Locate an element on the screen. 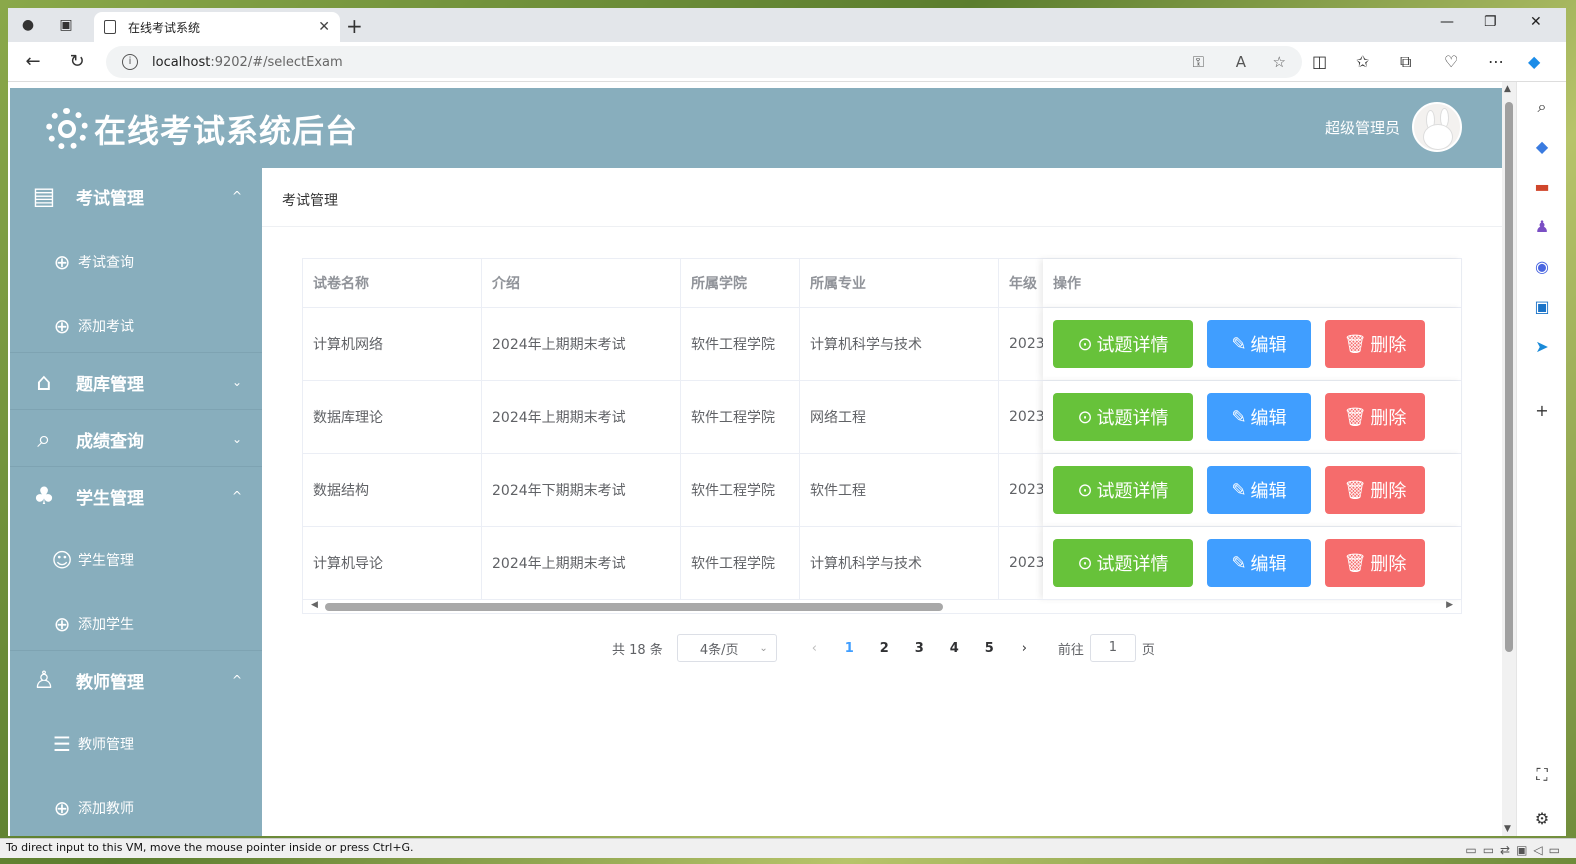 Image resolution: width=1576 pixels, height=864 pixels. page-size-select: 4条/页 ⌄ is located at coordinates (726, 648).